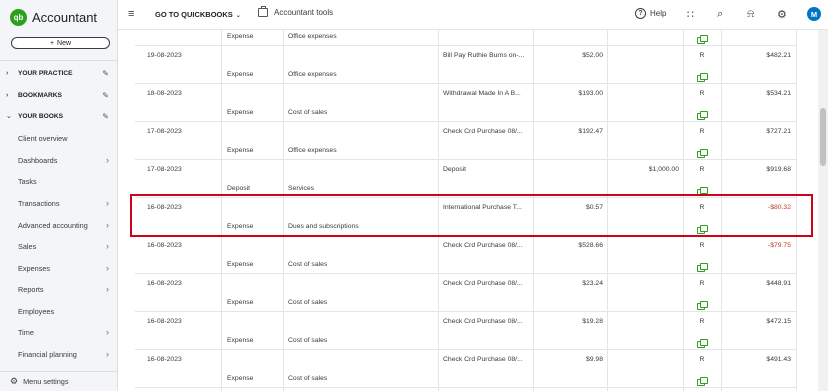 This screenshot has height=391, width=828. Describe the element at coordinates (26, 332) in the screenshot. I see `sidebar-item-label: Time` at that location.